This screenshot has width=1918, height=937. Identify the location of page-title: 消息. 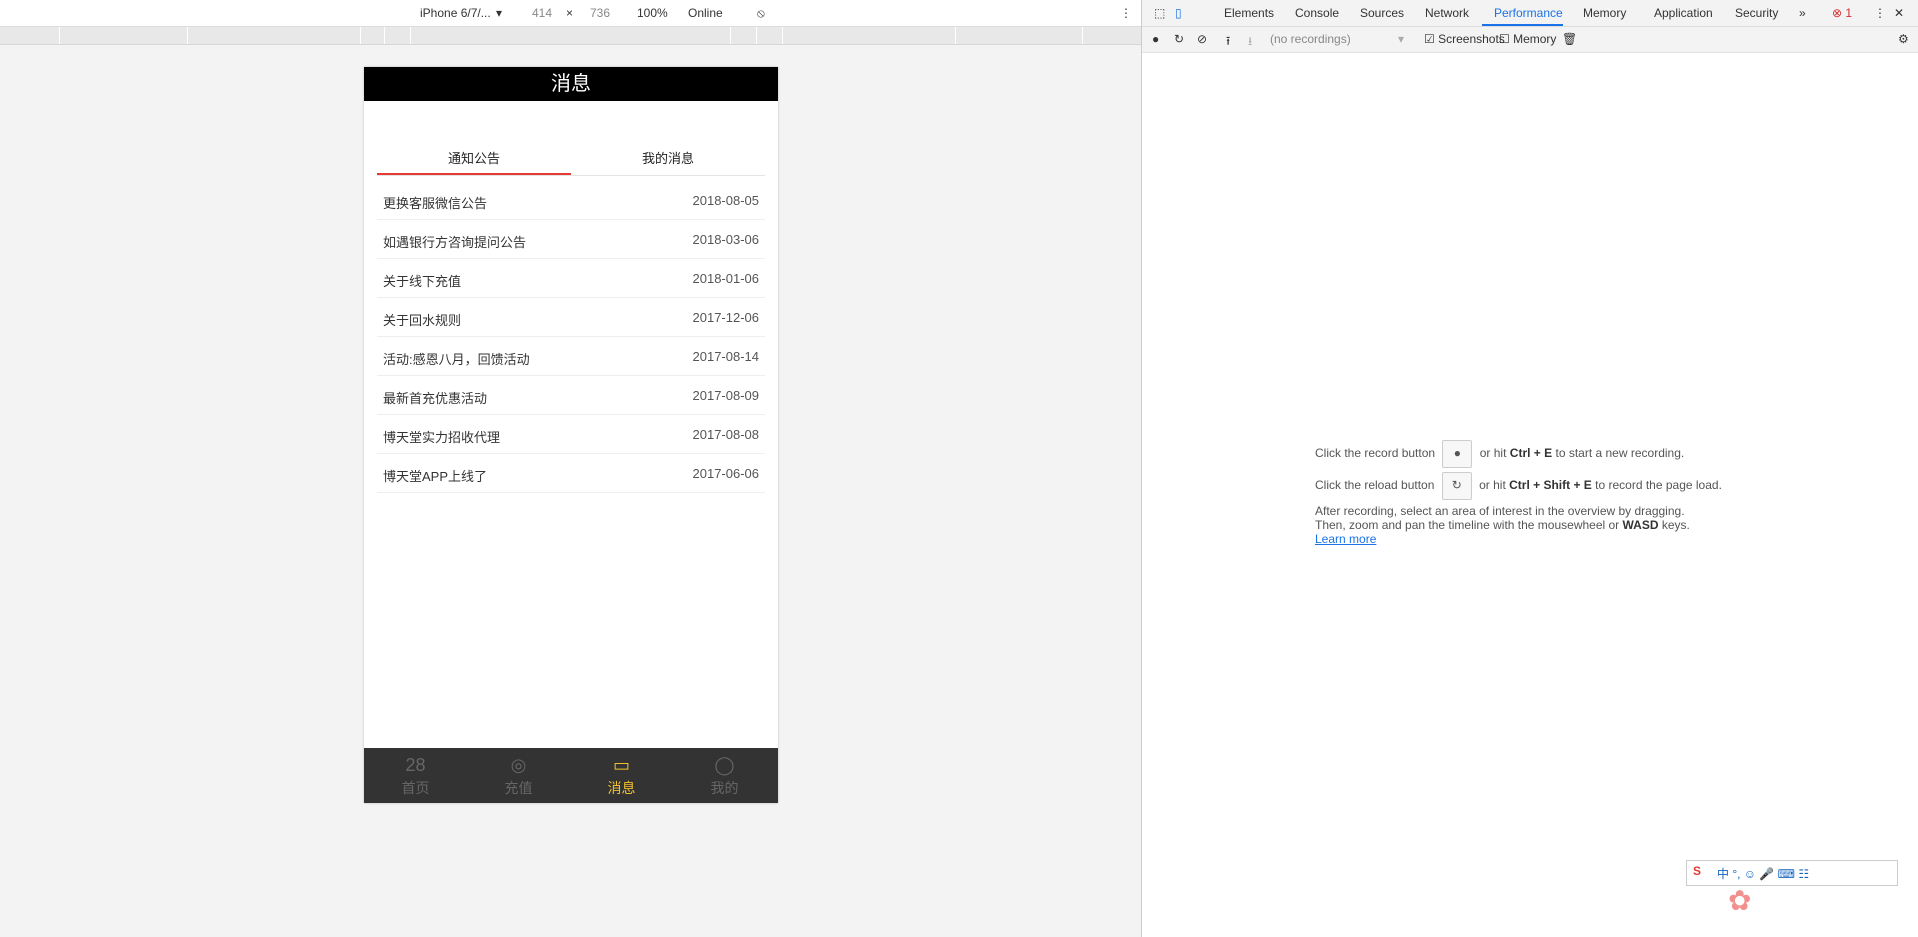
(571, 84).